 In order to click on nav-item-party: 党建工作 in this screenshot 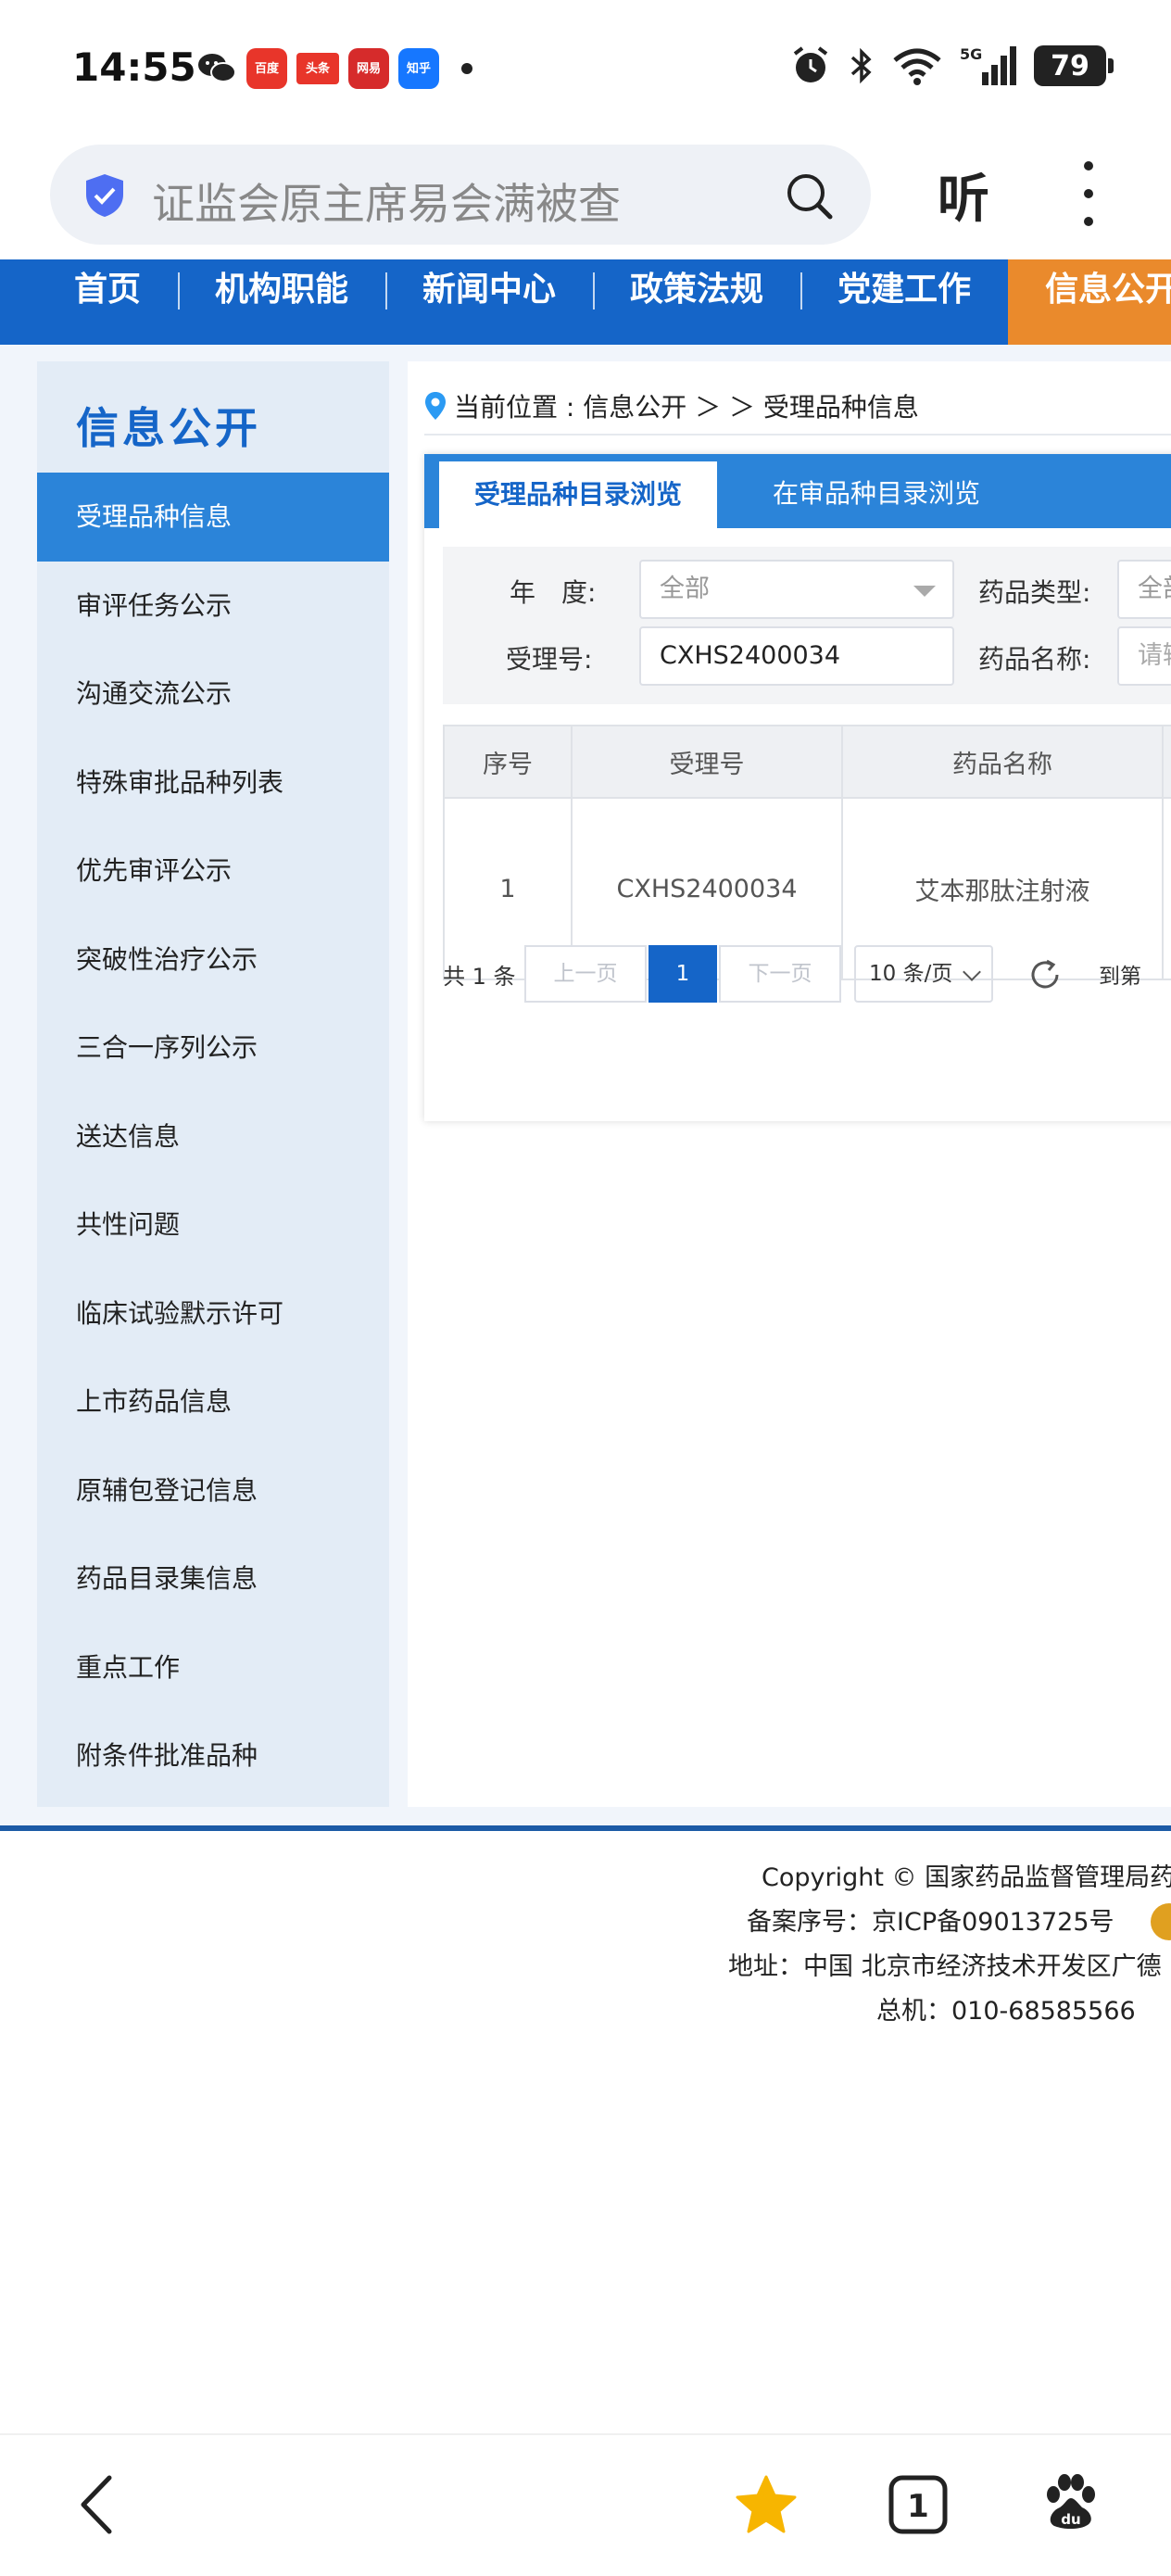, I will do `click(904, 302)`.